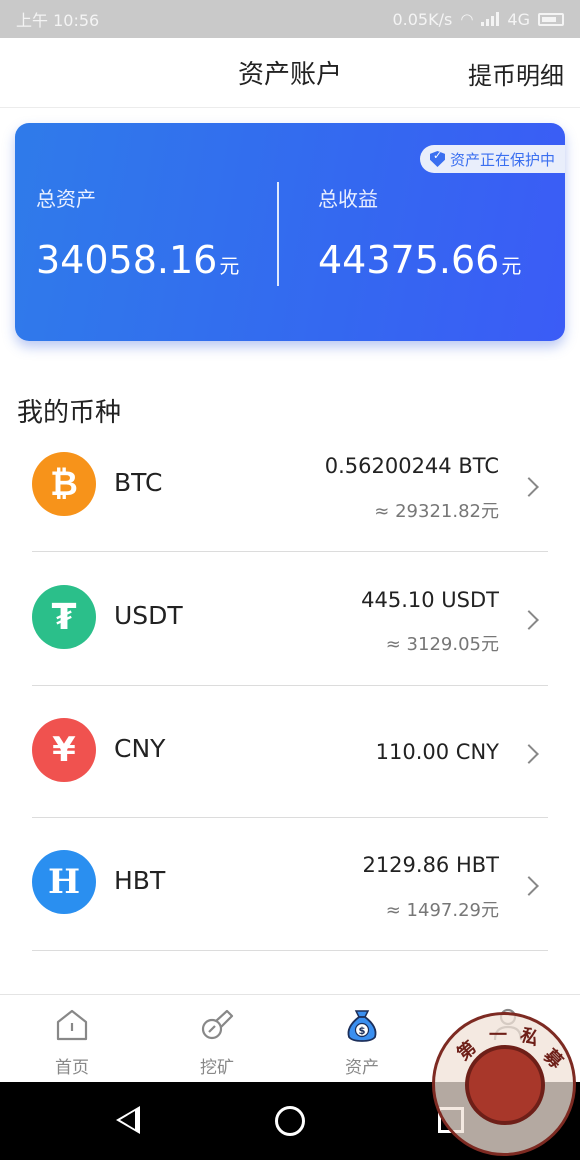 This screenshot has height=1160, width=580. What do you see at coordinates (409, 260) in the screenshot?
I see `total-earnings-value: 44375.66` at bounding box center [409, 260].